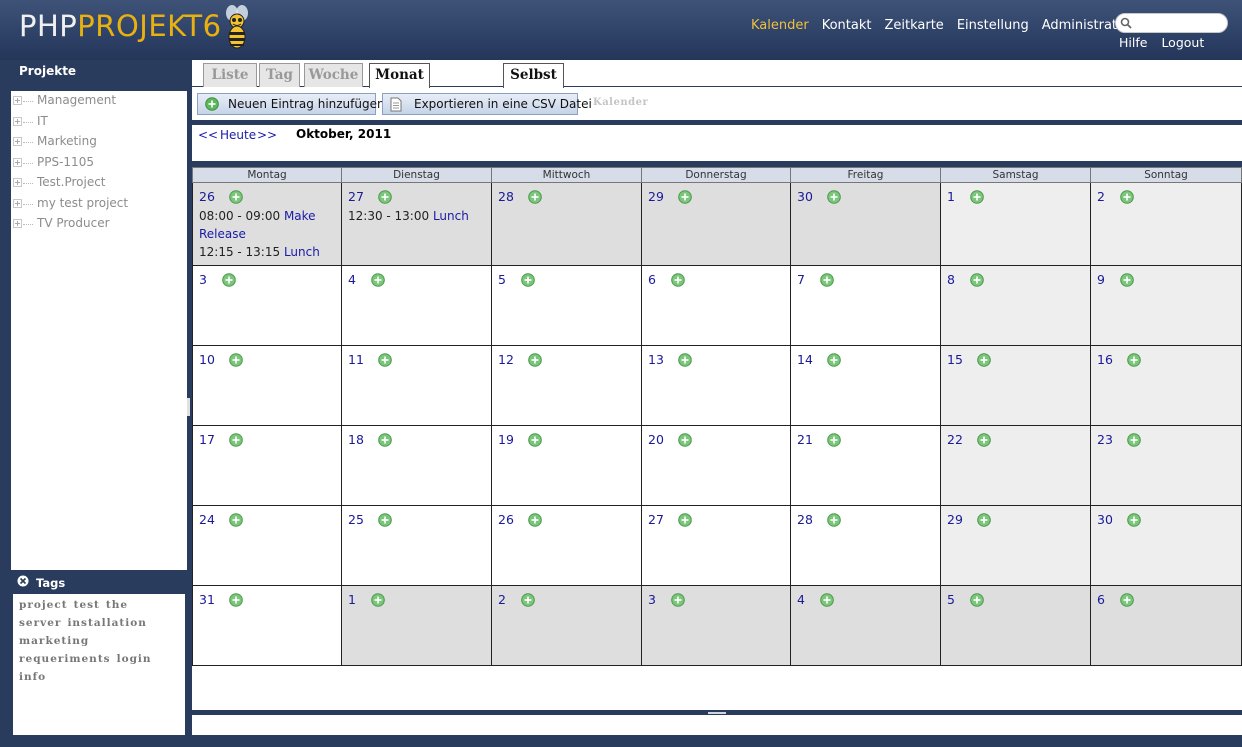 The image size is (1242, 747). Describe the element at coordinates (267, 546) in the screenshot. I see `day-cell: 24` at that location.